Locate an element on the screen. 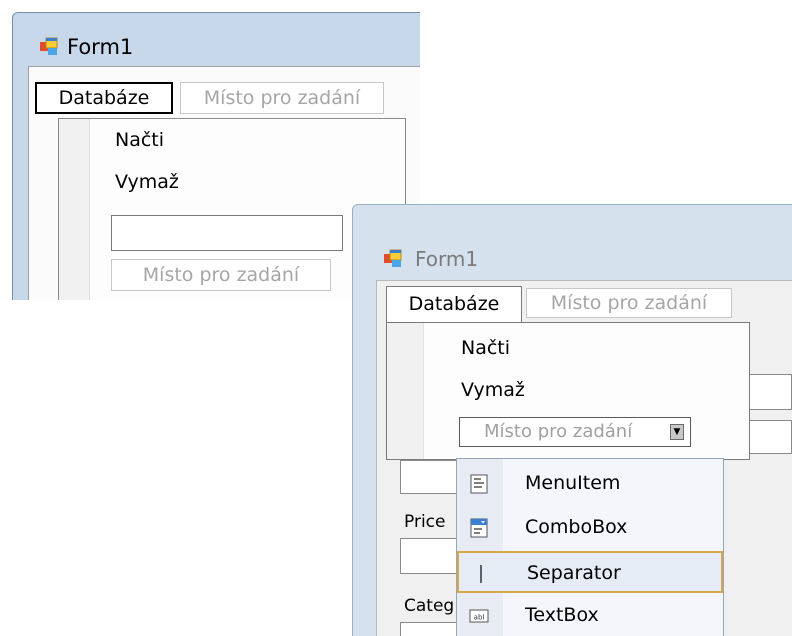 This screenshot has height=636, width=792. type-menu-label: TextBox is located at coordinates (562, 615).